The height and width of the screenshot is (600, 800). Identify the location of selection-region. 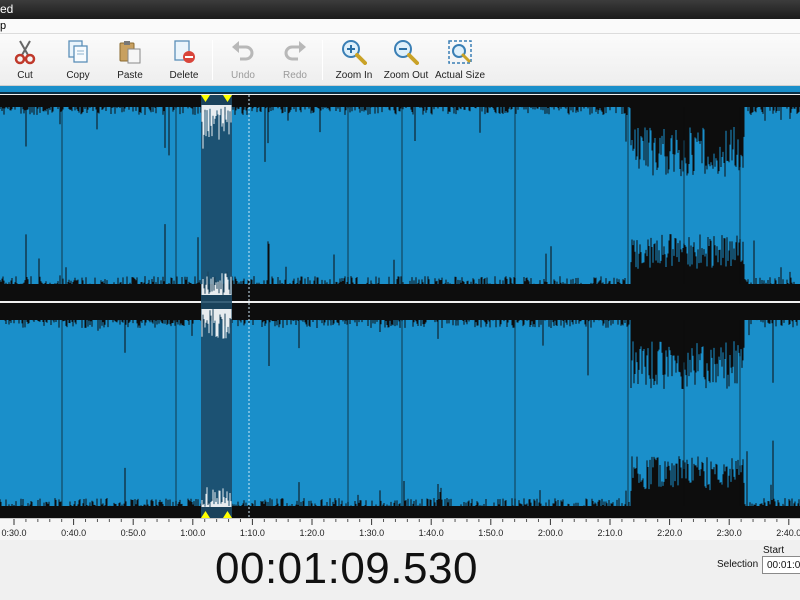
(216, 306).